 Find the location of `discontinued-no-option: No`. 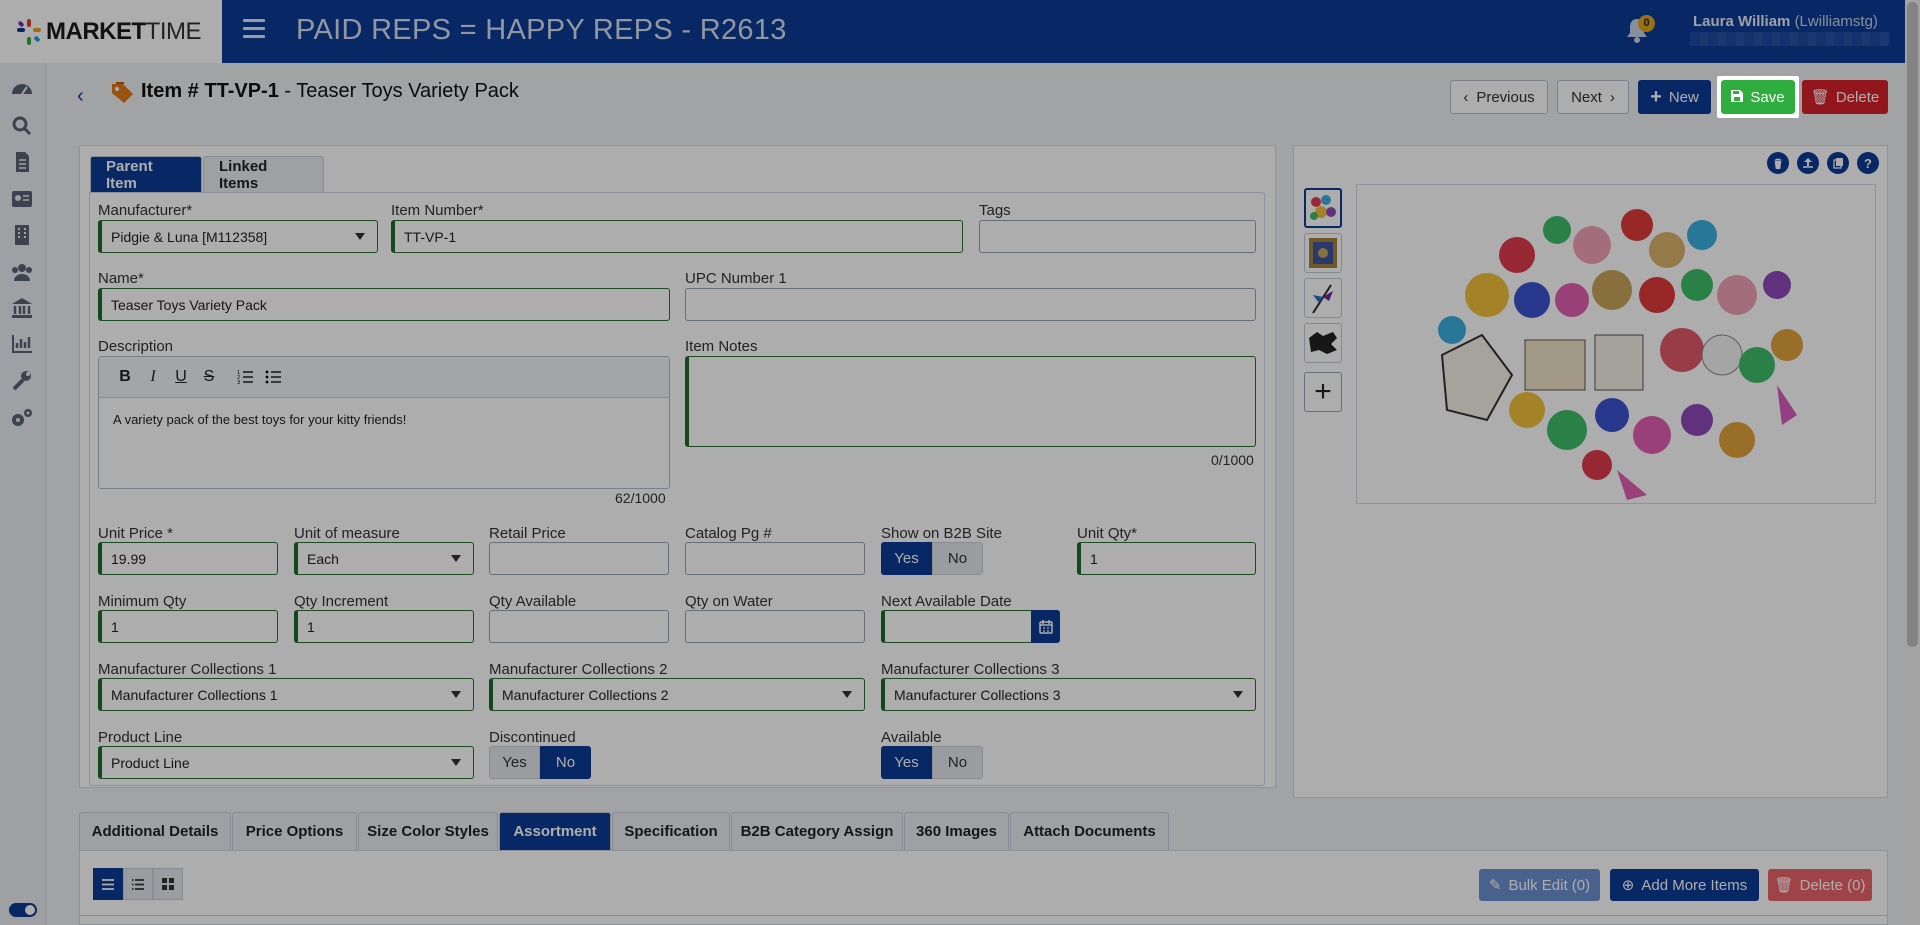

discontinued-no-option: No is located at coordinates (565, 762).